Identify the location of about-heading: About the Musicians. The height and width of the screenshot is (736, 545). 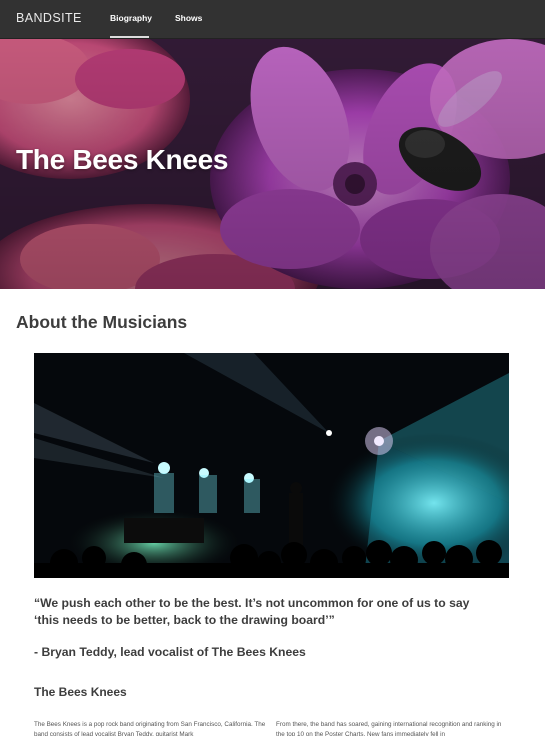
(102, 322).